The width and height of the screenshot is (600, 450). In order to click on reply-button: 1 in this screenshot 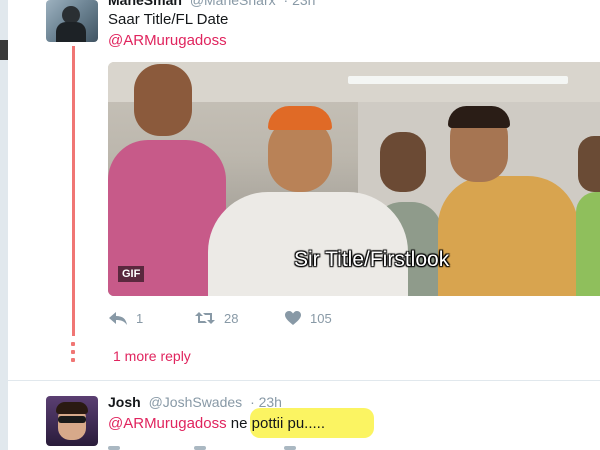, I will do `click(125, 318)`.